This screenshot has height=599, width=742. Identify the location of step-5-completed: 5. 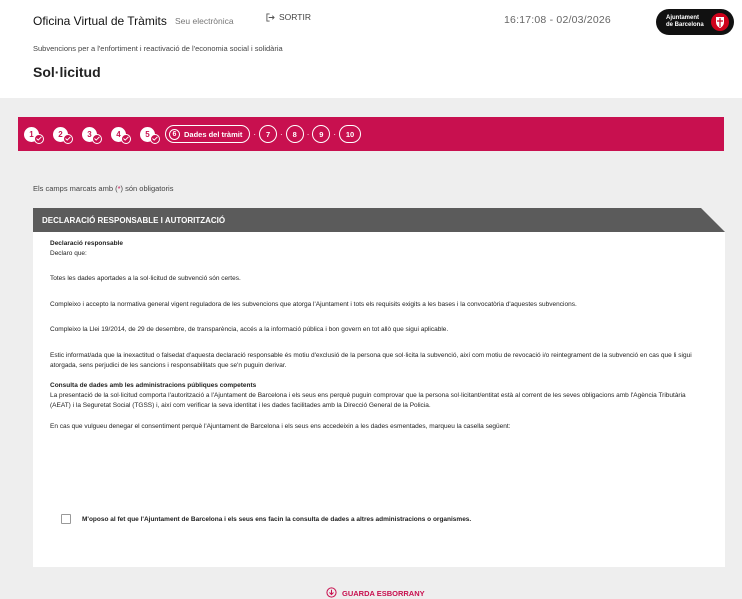
(150, 135).